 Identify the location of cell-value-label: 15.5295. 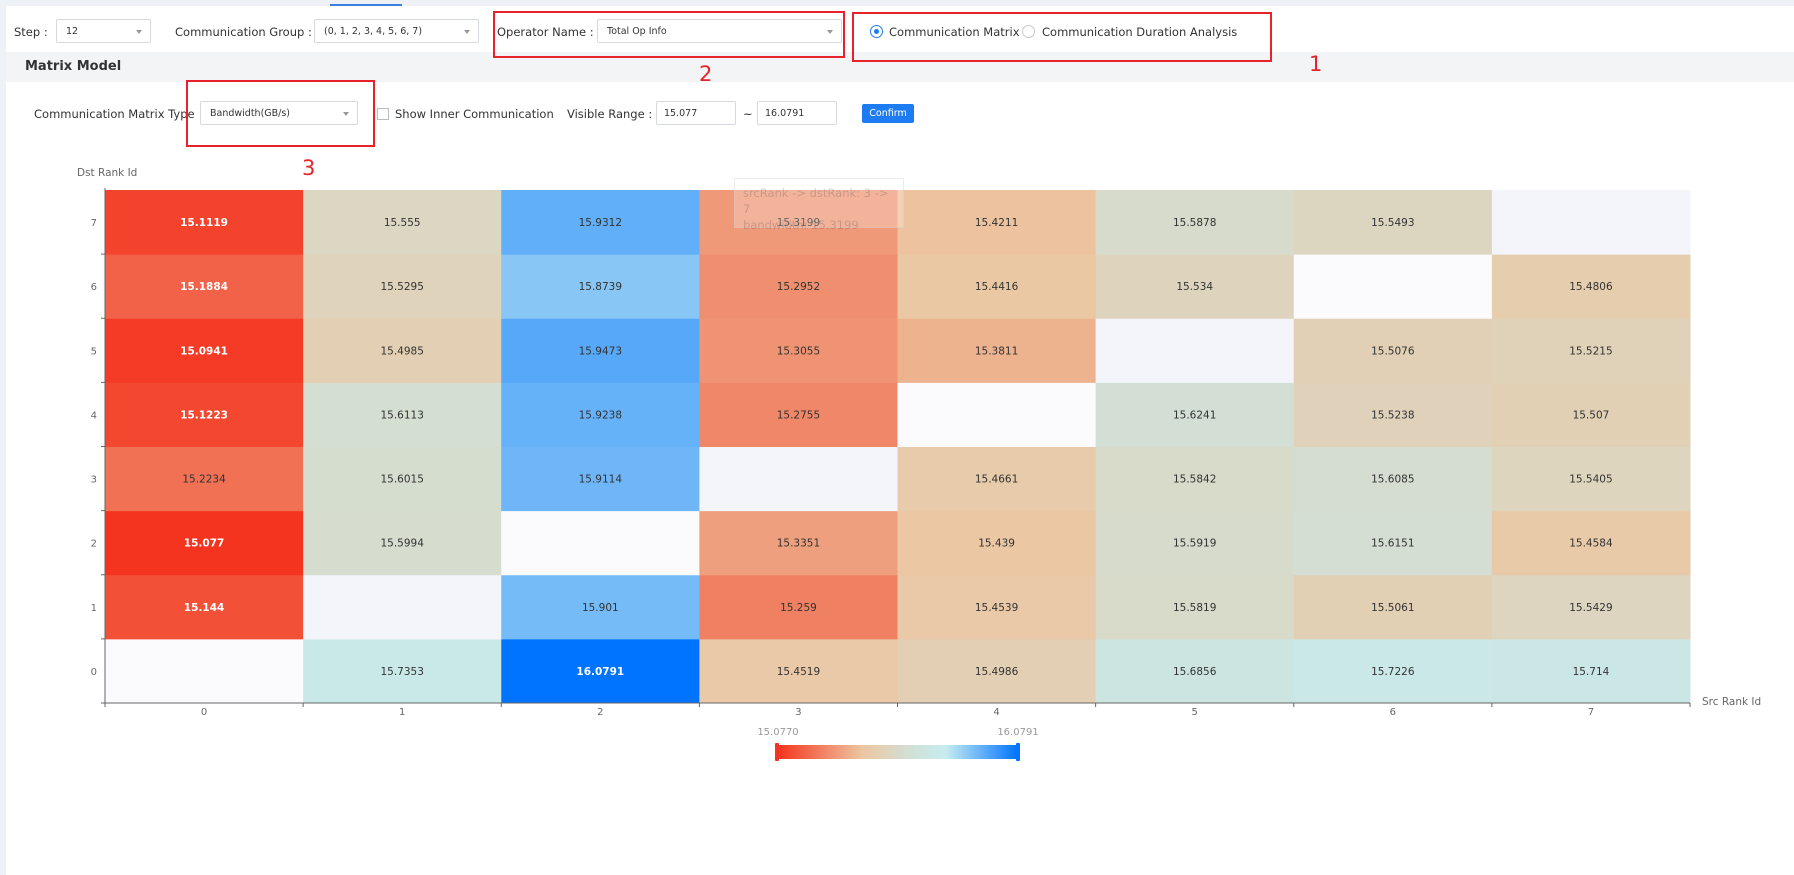
(401, 287).